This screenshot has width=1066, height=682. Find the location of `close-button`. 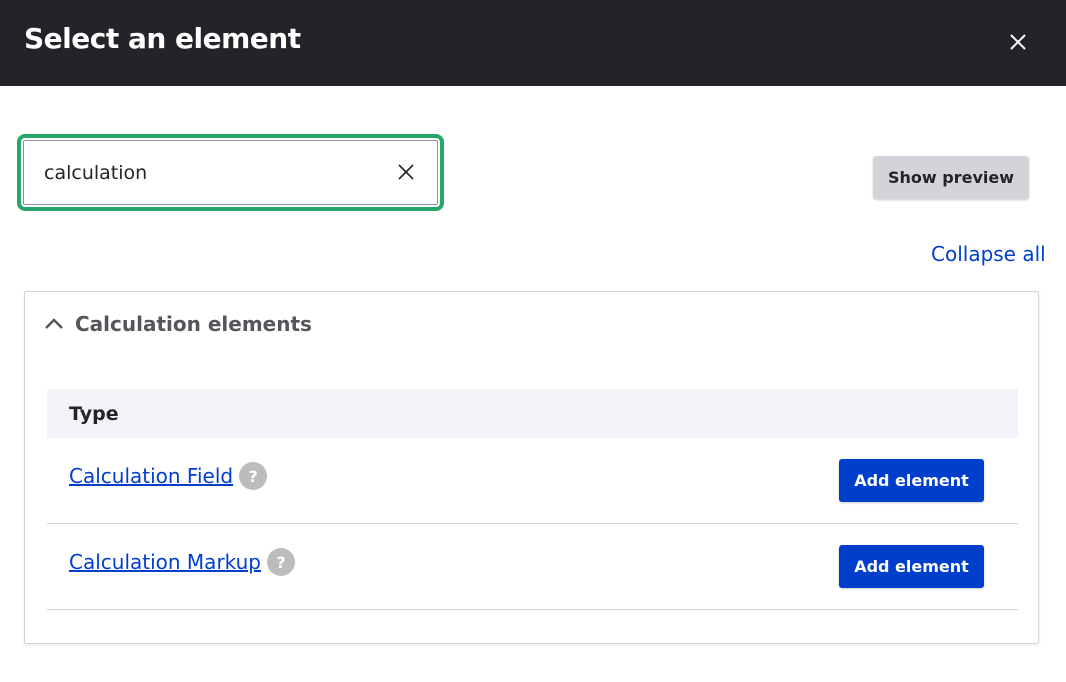

close-button is located at coordinates (1018, 42).